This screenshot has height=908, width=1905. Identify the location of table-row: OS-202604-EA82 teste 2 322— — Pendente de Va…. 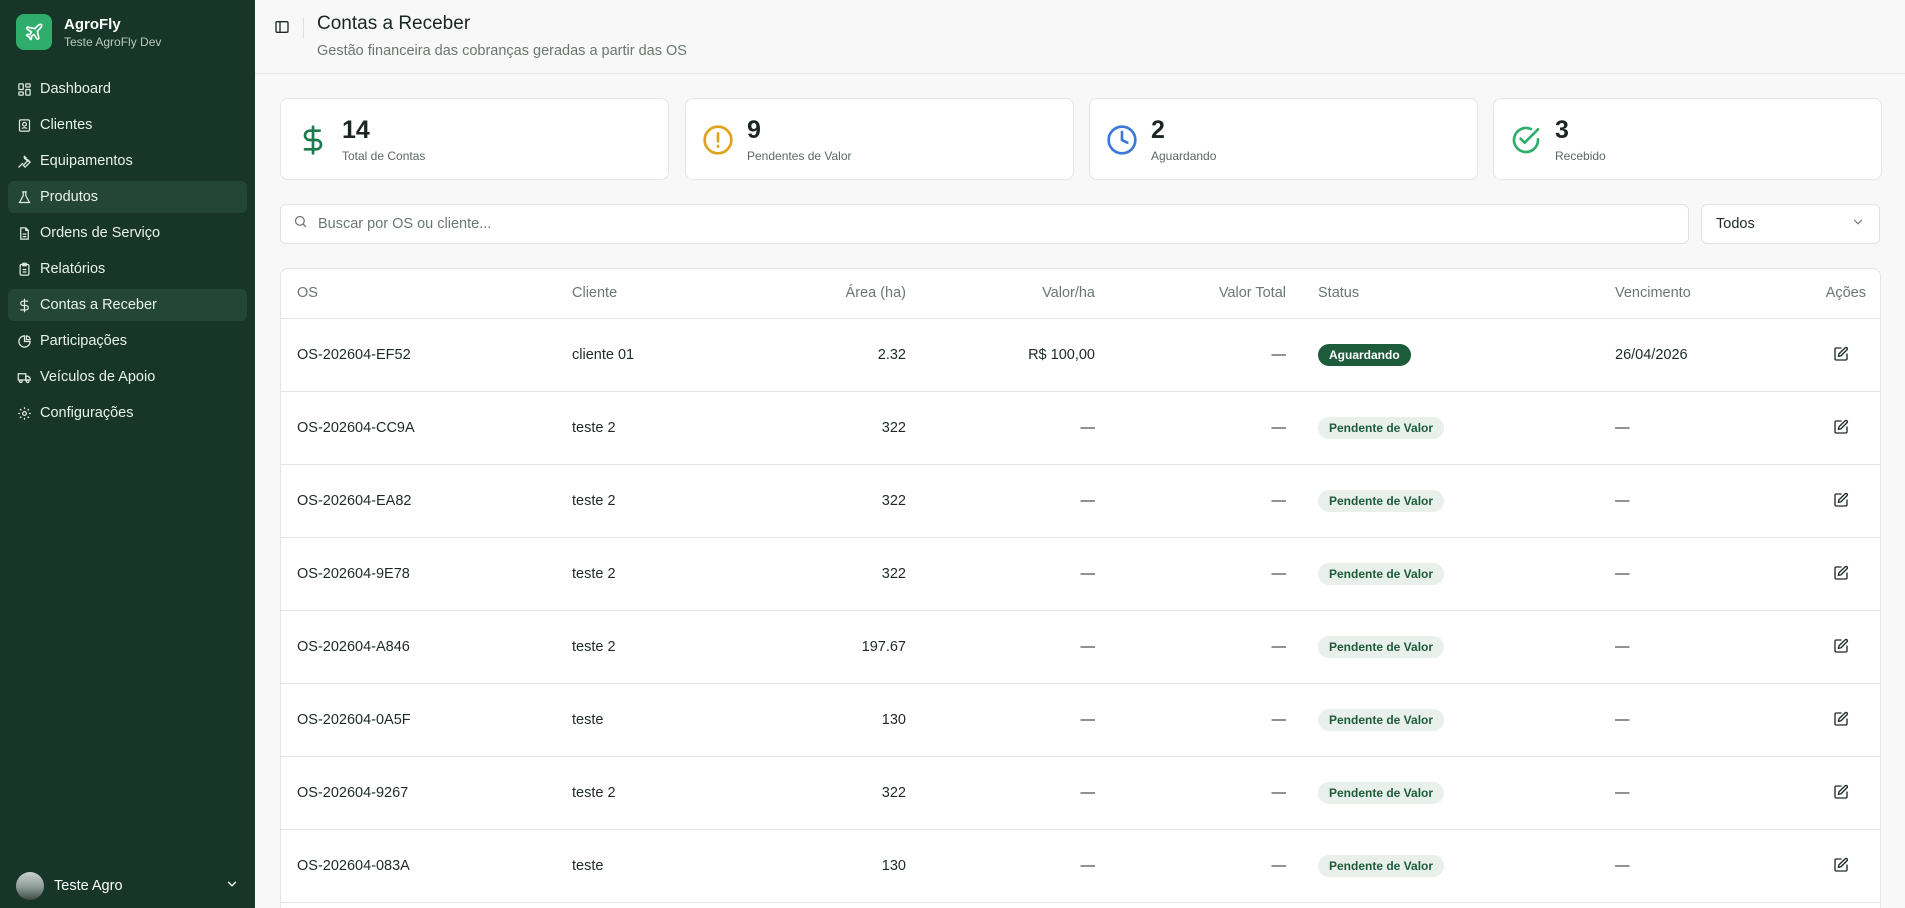
(1080, 501).